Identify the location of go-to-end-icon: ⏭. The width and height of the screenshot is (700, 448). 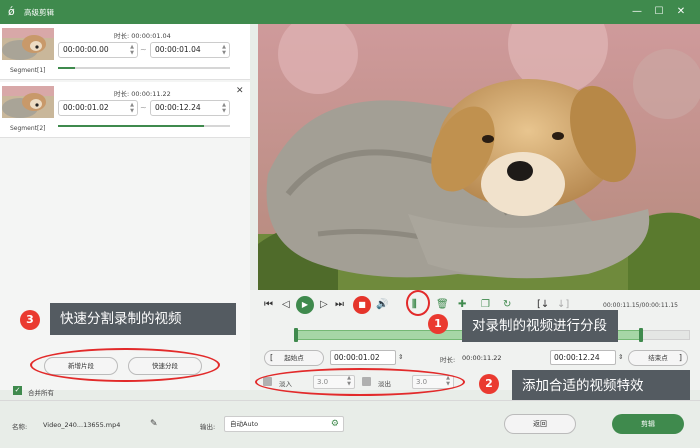
(339, 305).